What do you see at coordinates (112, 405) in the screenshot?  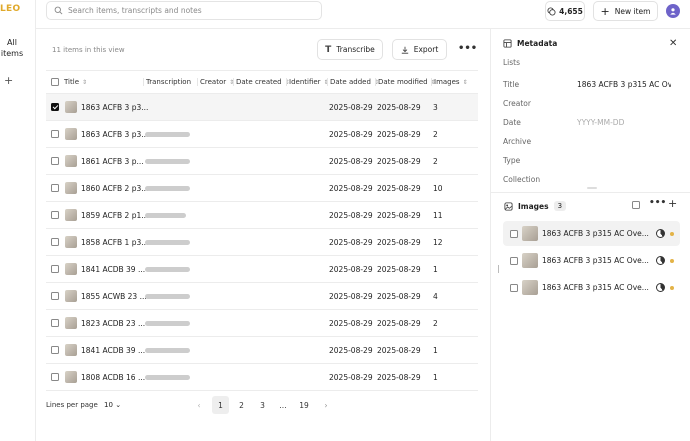 I see `lines-per-page-select: 10 ⌄` at bounding box center [112, 405].